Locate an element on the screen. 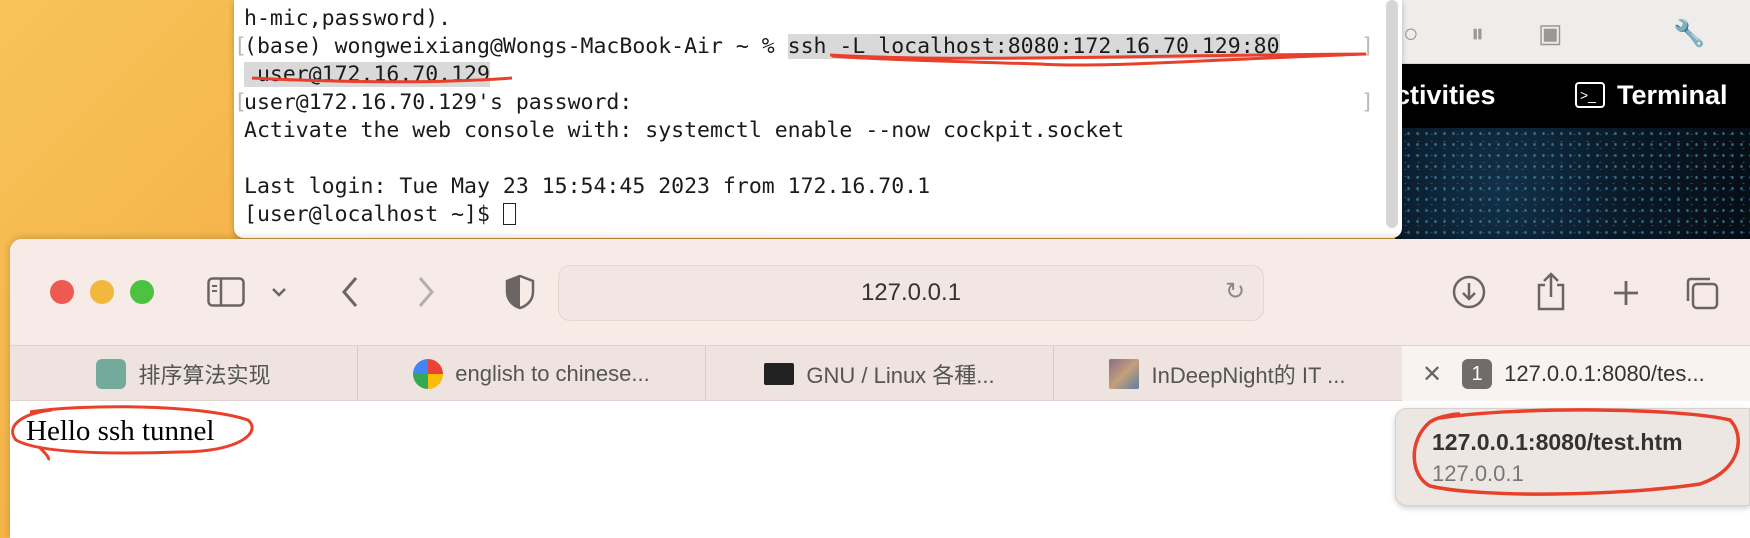  terminal-line: [user@localhost ~]$ is located at coordinates (380, 214).